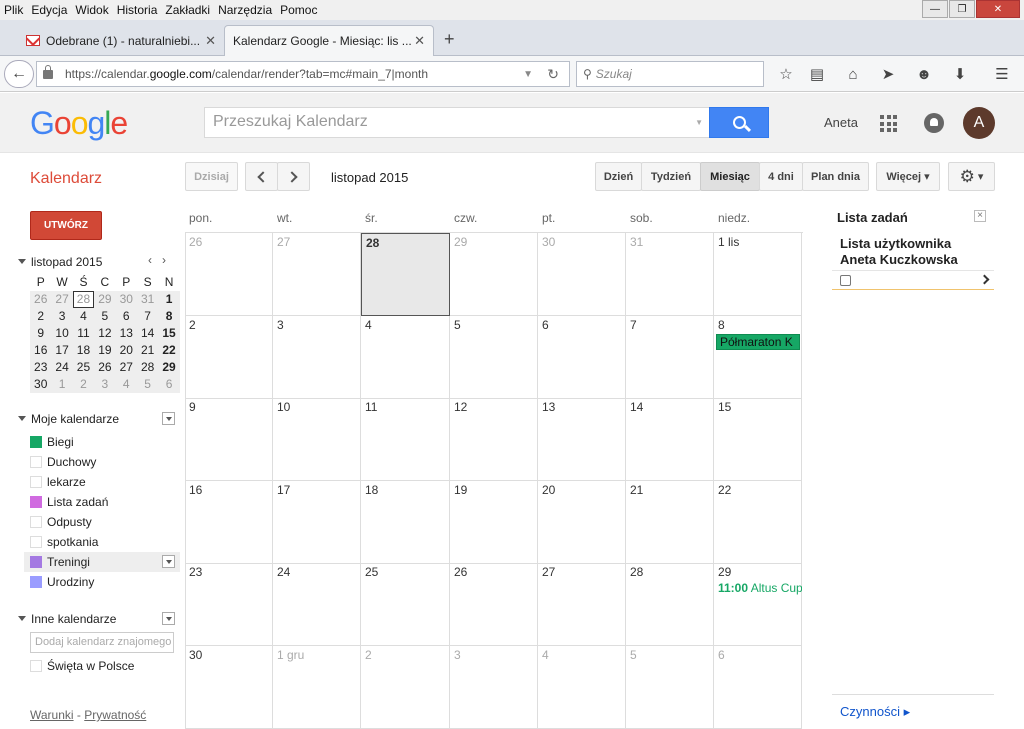 The height and width of the screenshot is (729, 1024). What do you see at coordinates (126, 333) in the screenshot?
I see `mini-day: 13` at bounding box center [126, 333].